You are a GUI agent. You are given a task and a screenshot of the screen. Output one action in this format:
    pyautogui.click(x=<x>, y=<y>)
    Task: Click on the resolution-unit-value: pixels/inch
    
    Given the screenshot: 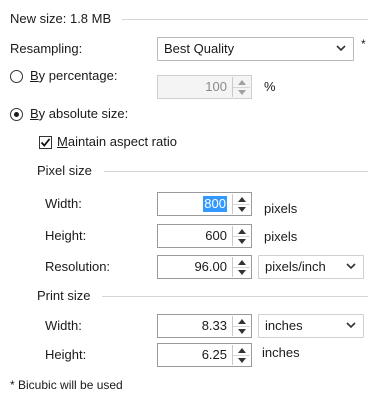 What is the action you would take?
    pyautogui.click(x=295, y=266)
    